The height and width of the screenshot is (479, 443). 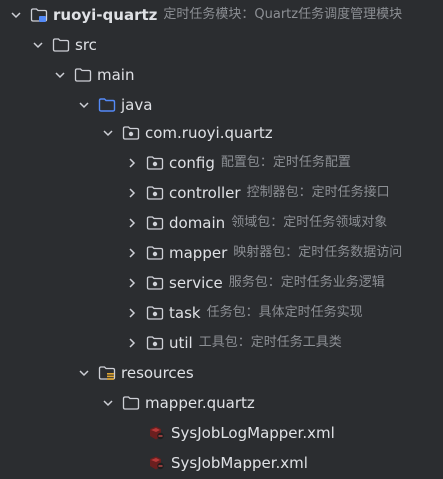 What do you see at coordinates (200, 403) in the screenshot?
I see `tree-item-label: mapper.quartz` at bounding box center [200, 403].